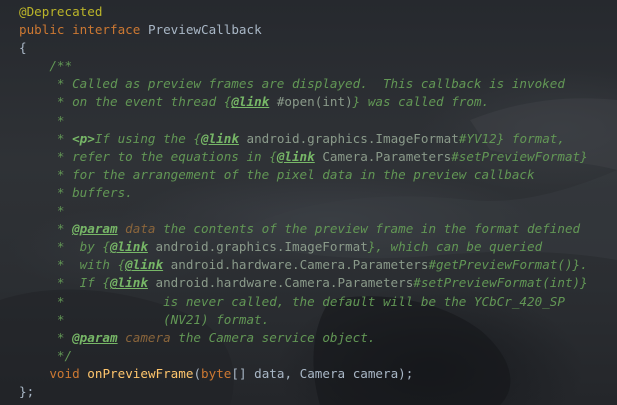 This screenshot has width=617, height=405. I want to click on code-text: (, so click(197, 373).